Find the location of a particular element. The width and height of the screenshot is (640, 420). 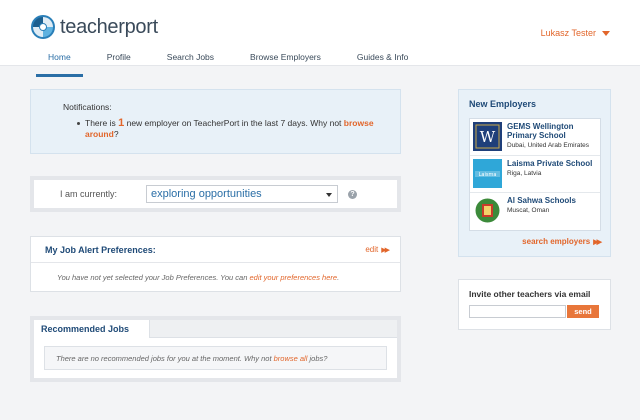

gems-crest-icon: W is located at coordinates (487, 136).